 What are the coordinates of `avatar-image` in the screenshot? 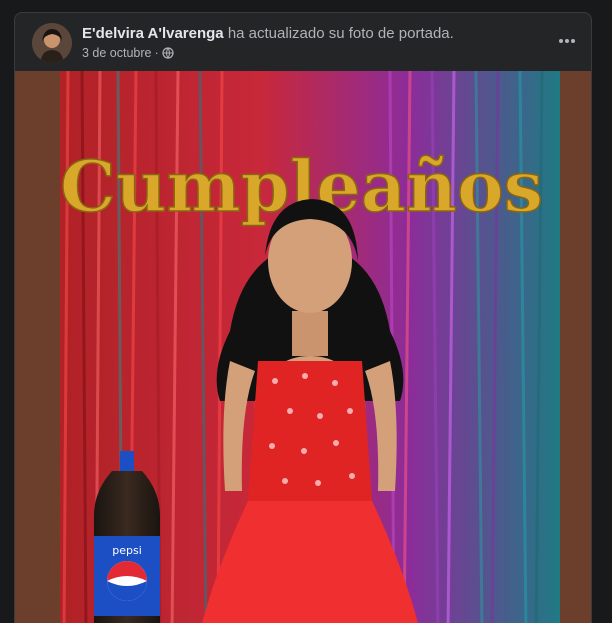 It's located at (52, 43).